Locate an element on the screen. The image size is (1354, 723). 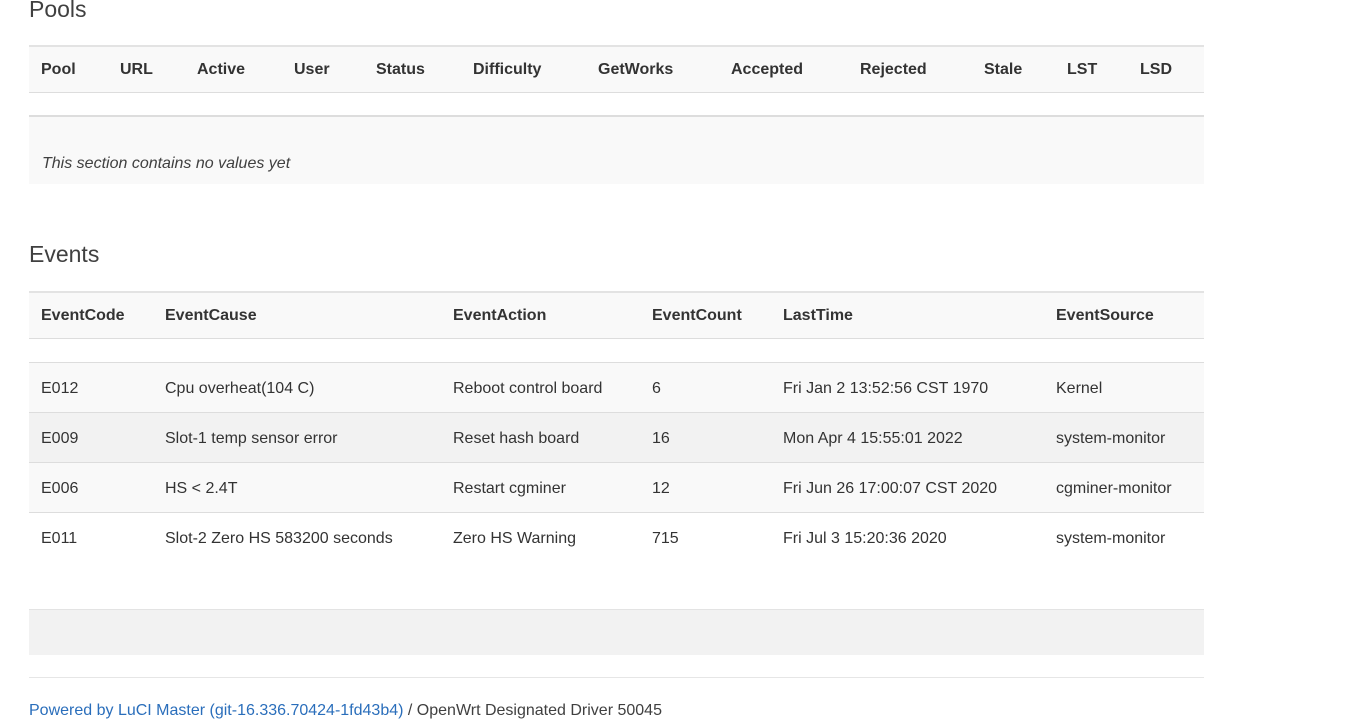
events-col-eventcode: EventCode is located at coordinates (83, 315).